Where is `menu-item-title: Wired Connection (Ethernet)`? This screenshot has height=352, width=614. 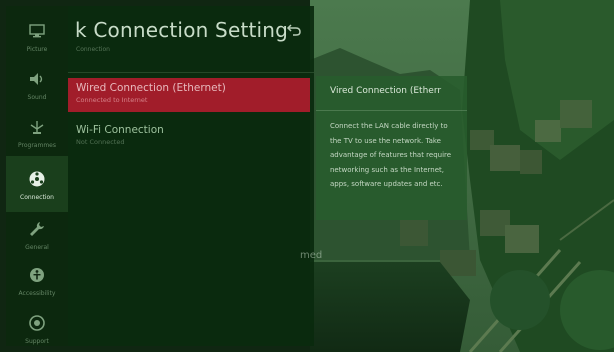 menu-item-title: Wired Connection (Ethernet) is located at coordinates (151, 88).